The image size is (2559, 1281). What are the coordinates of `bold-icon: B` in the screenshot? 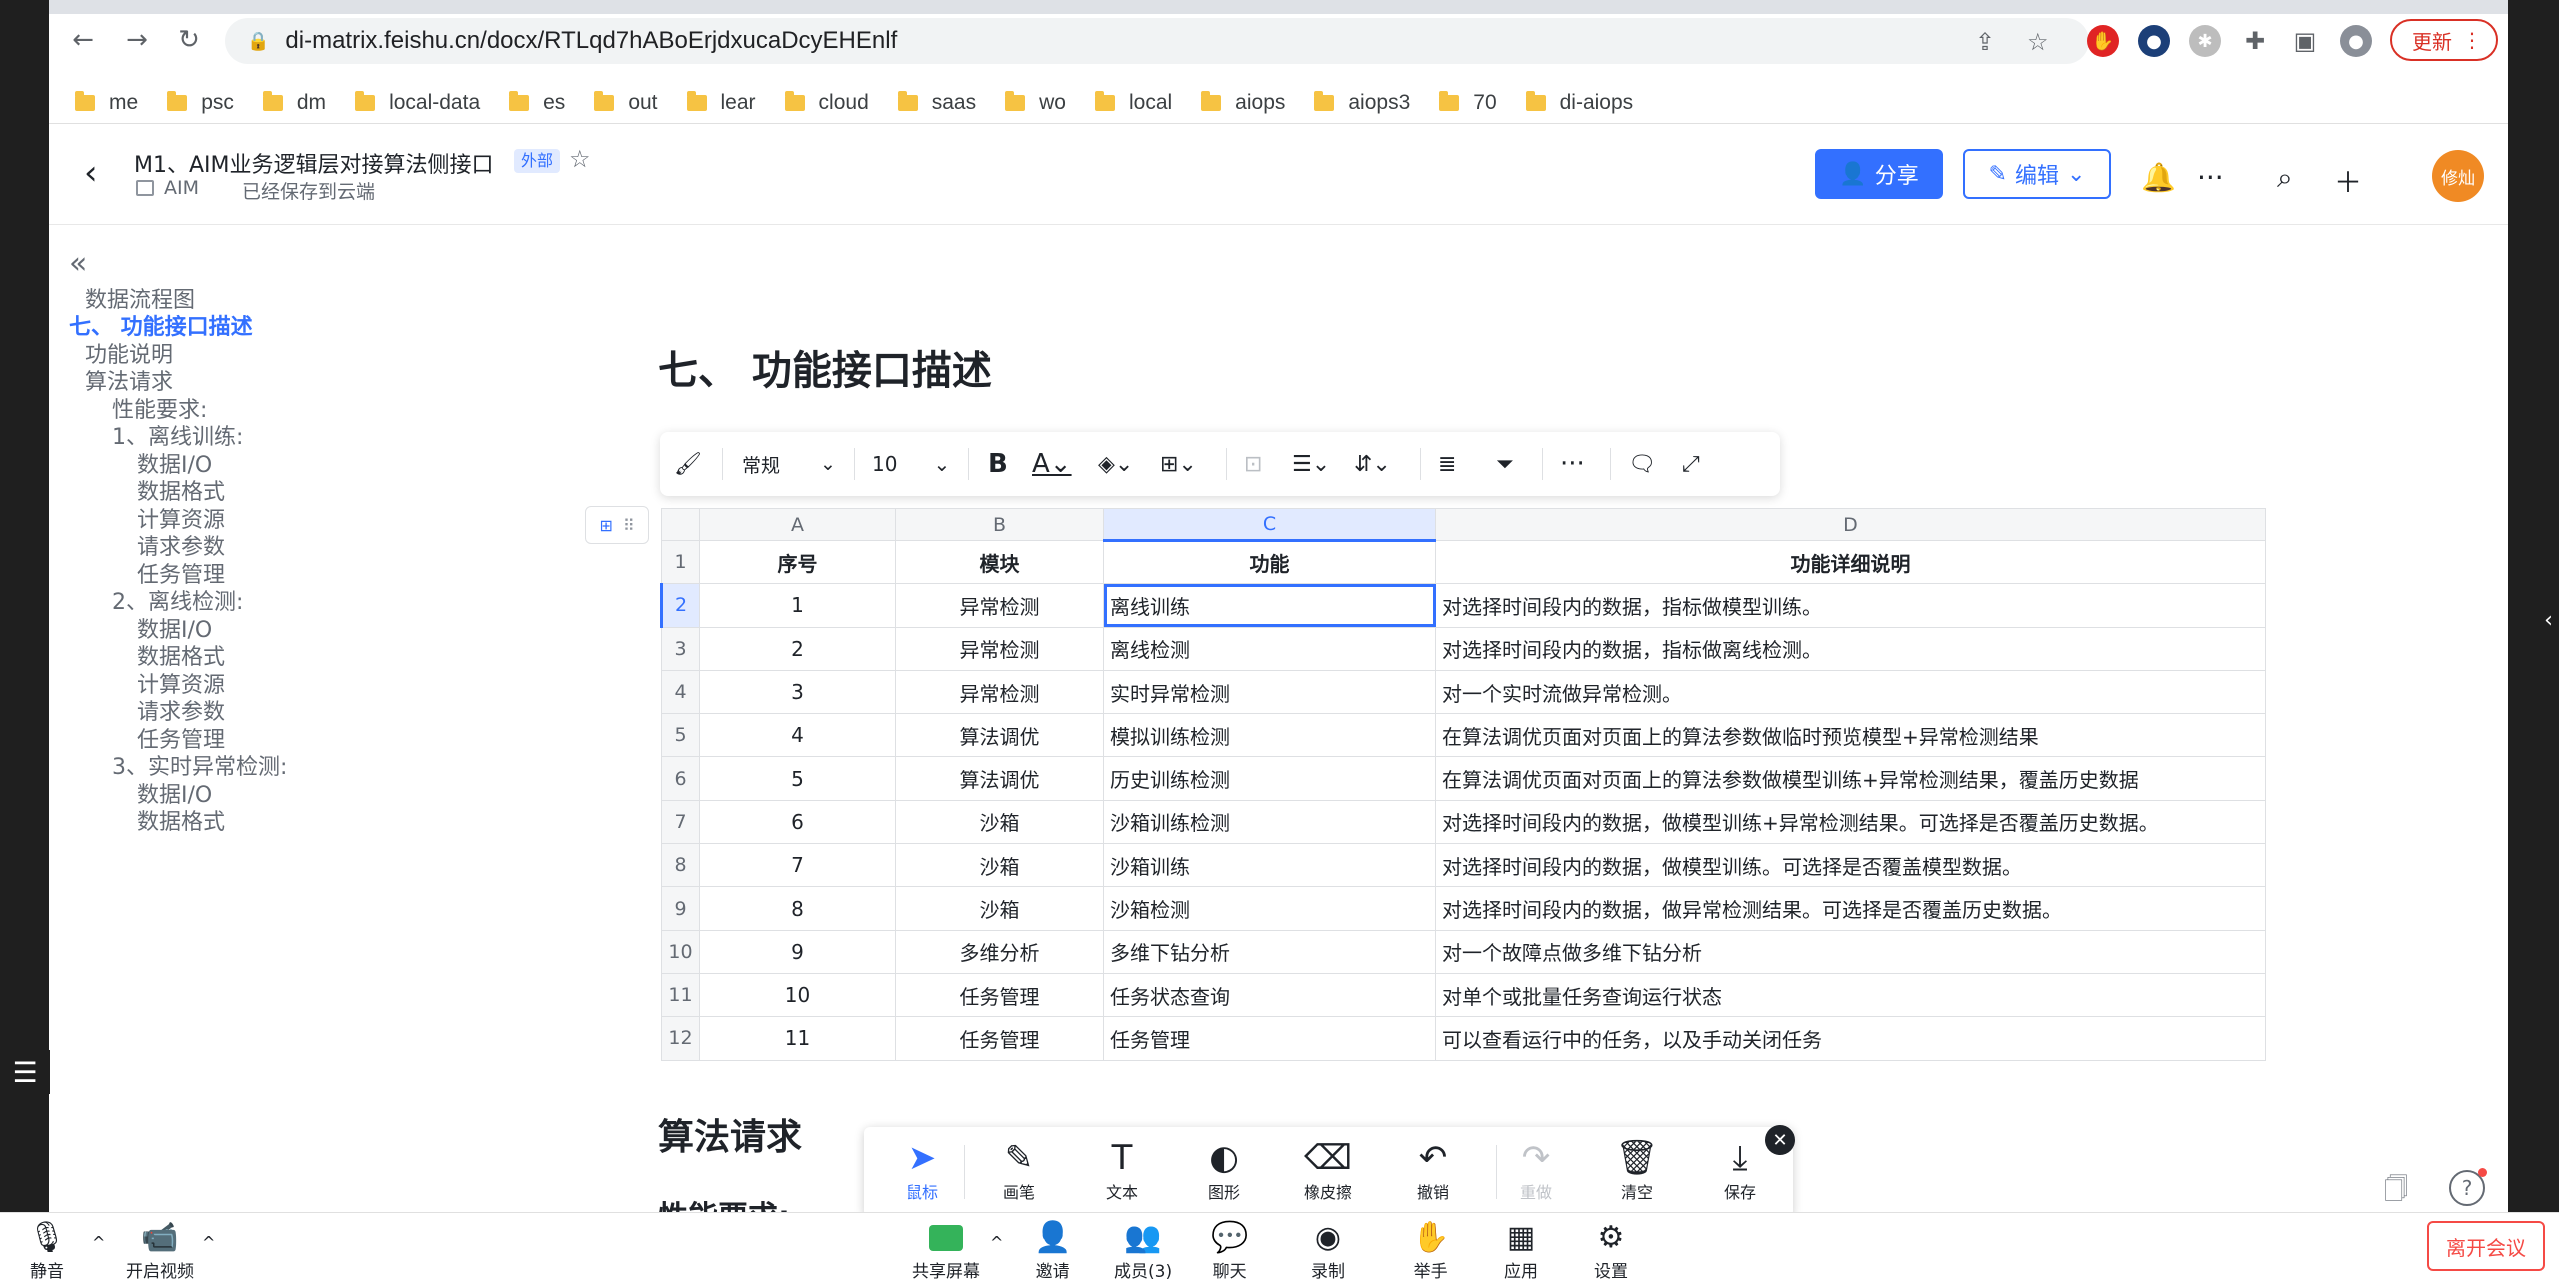 It's located at (998, 464).